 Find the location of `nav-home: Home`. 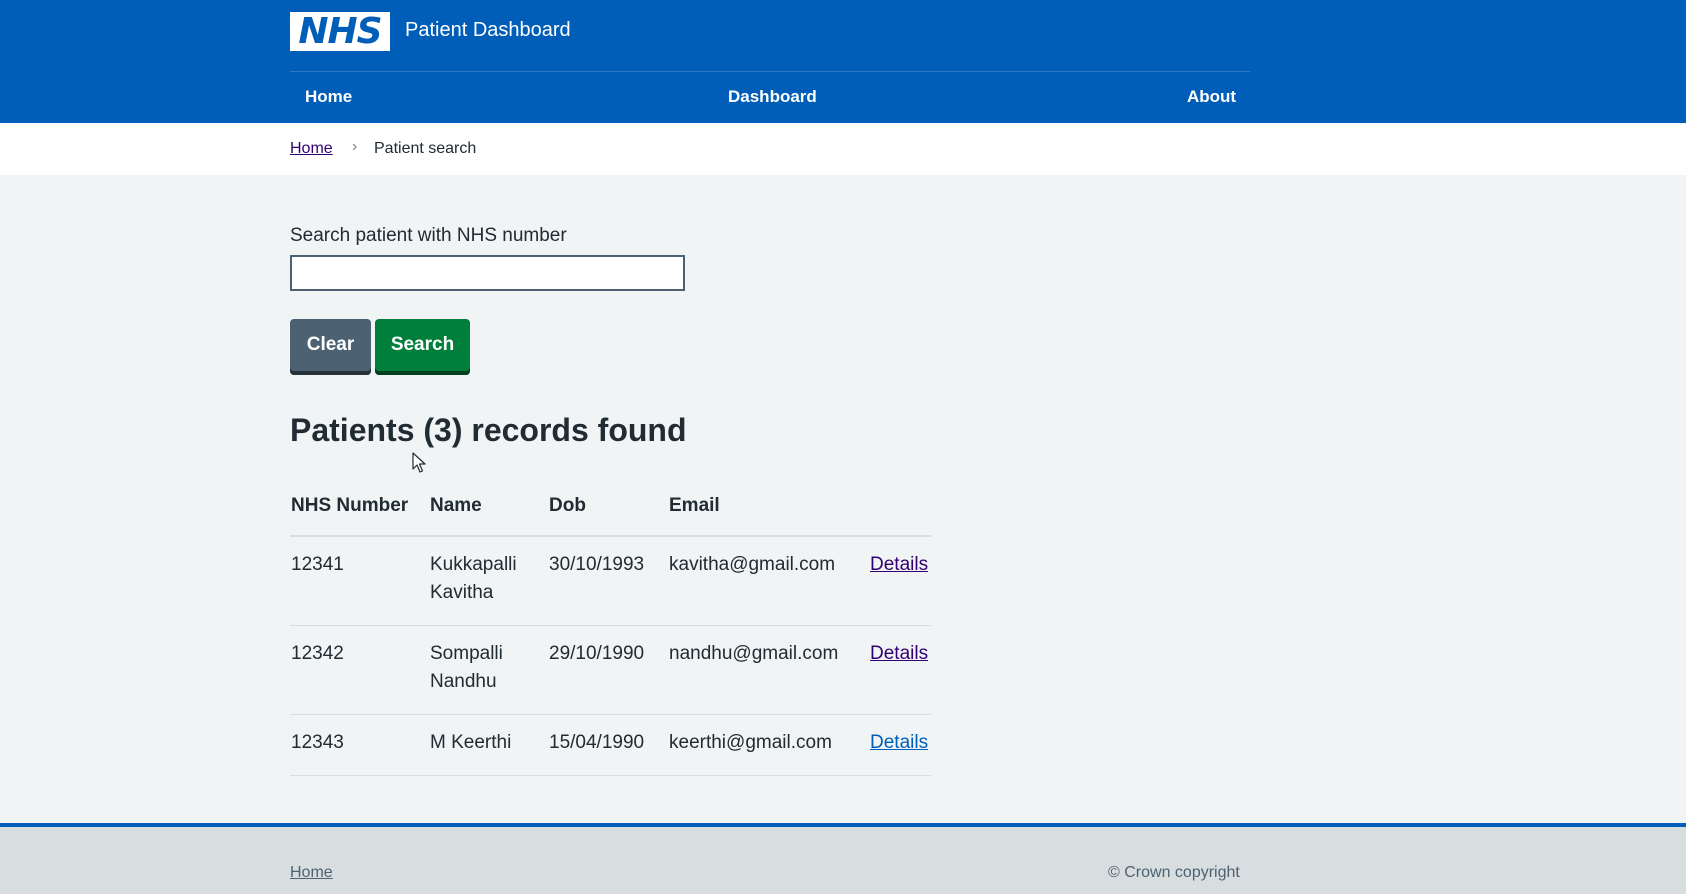

nav-home: Home is located at coordinates (328, 97).